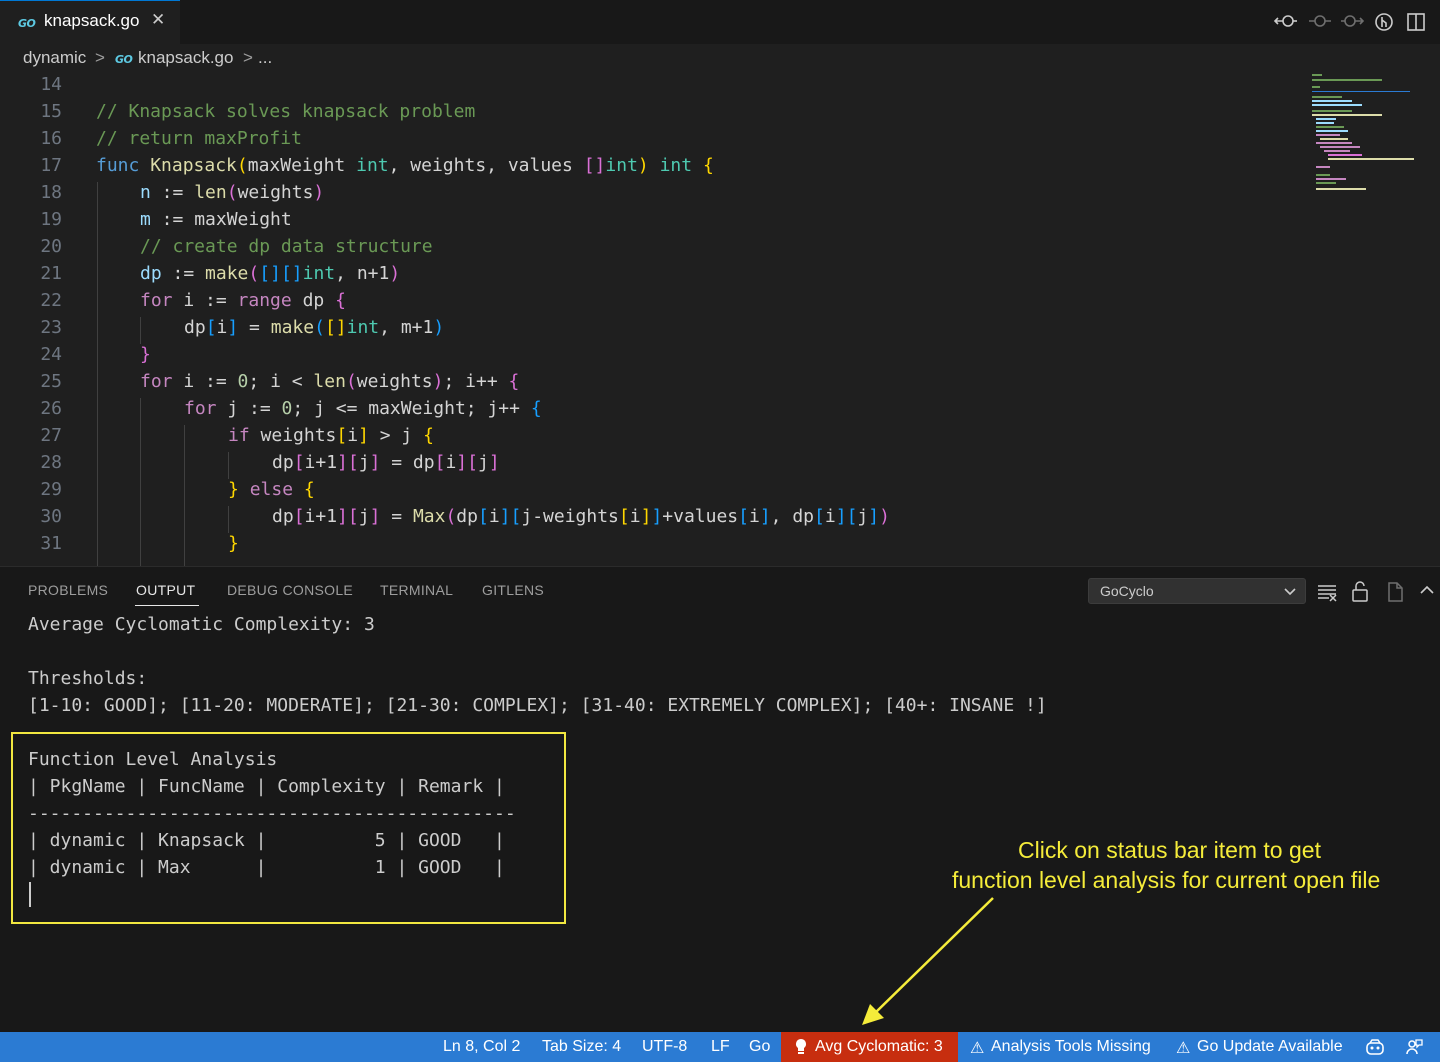 This screenshot has width=1440, height=1062. I want to click on code-line: 23 dp[i] = make([]int, m+1), so click(650, 327).